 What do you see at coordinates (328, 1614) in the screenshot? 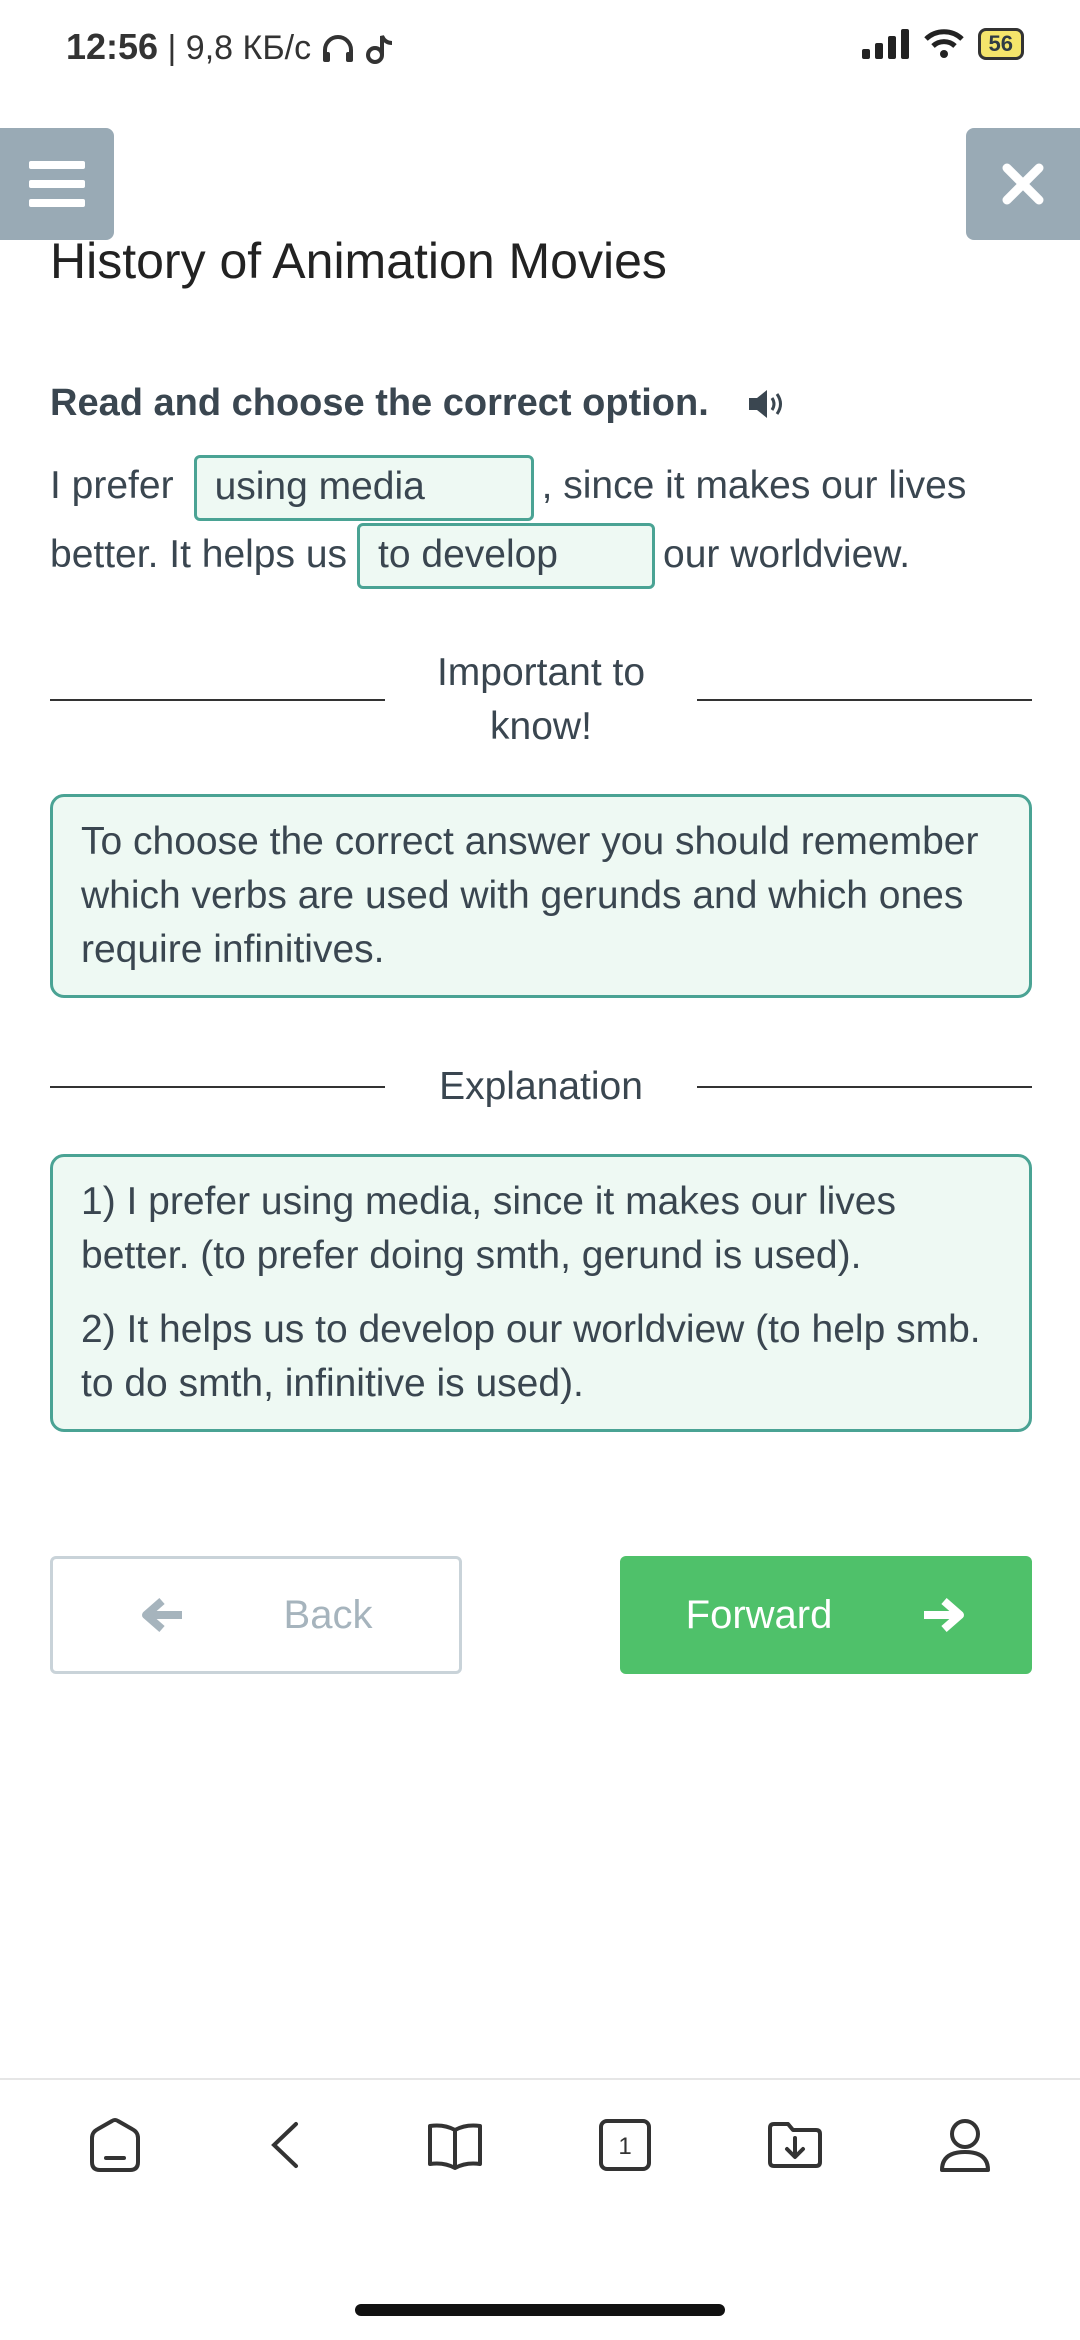
I see `back-label: Back` at bounding box center [328, 1614].